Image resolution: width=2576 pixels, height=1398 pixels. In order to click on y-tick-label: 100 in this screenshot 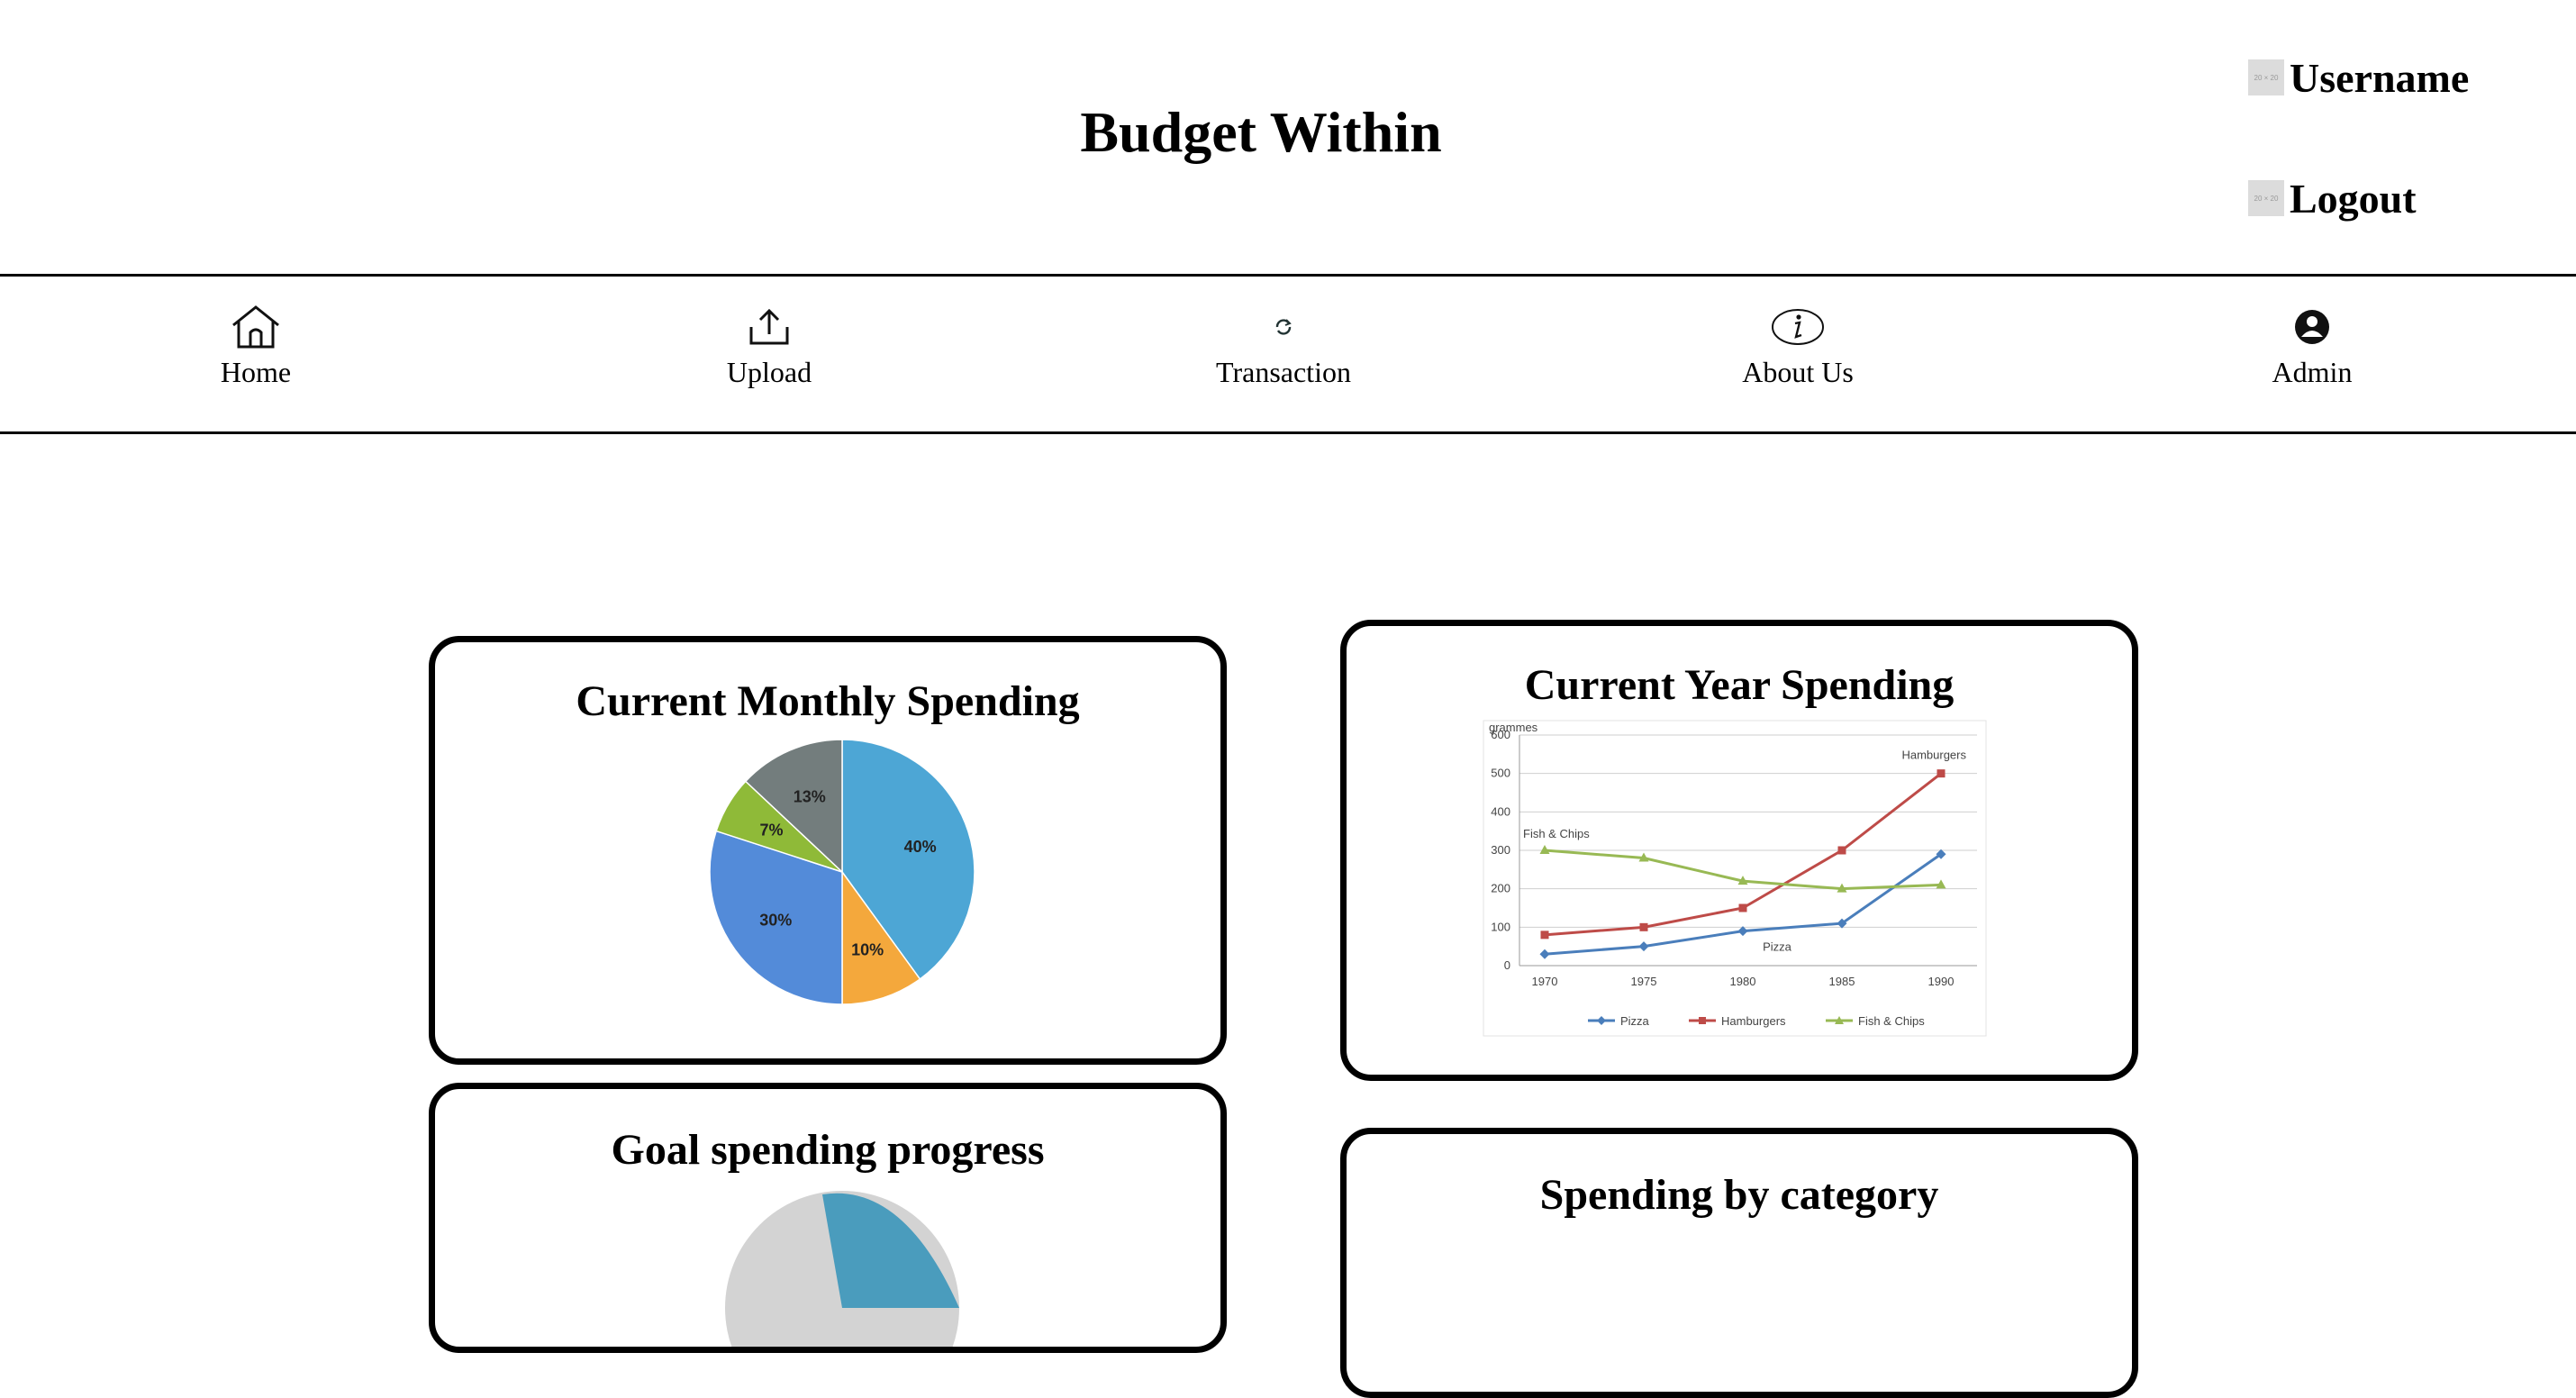, I will do `click(1500, 927)`.